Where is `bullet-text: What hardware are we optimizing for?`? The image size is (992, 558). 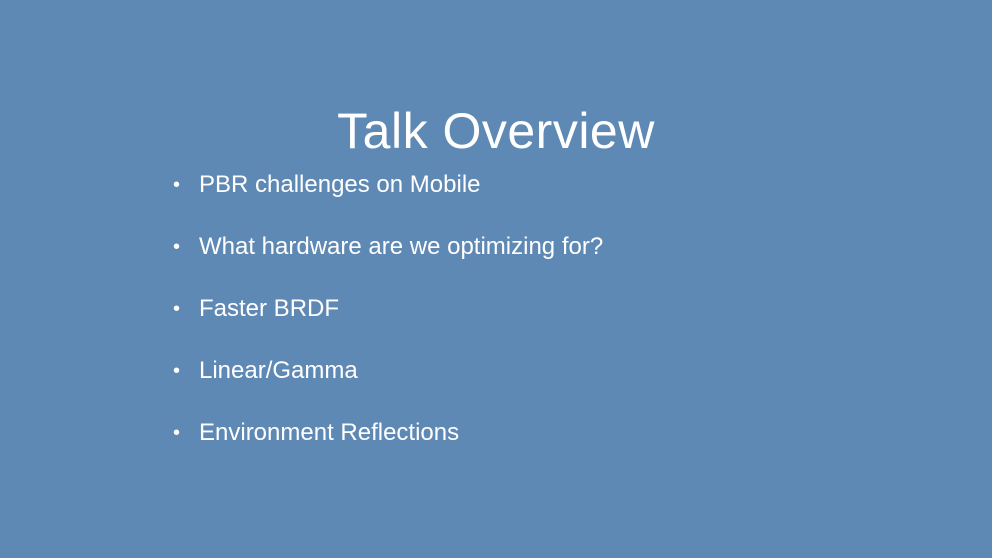
bullet-text: What hardware are we optimizing for? is located at coordinates (401, 246).